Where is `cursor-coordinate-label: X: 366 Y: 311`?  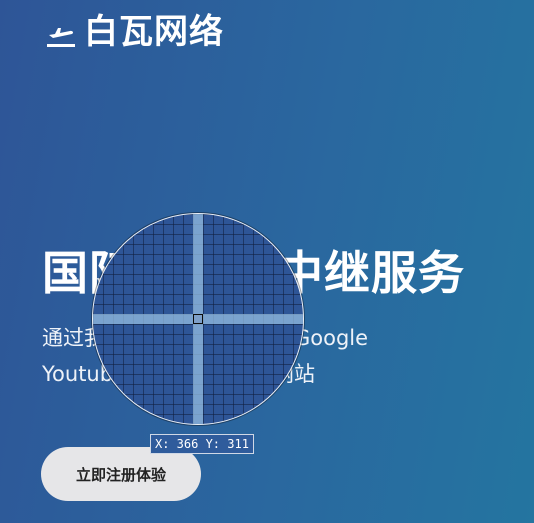
cursor-coordinate-label: X: 366 Y: 311 is located at coordinates (202, 444).